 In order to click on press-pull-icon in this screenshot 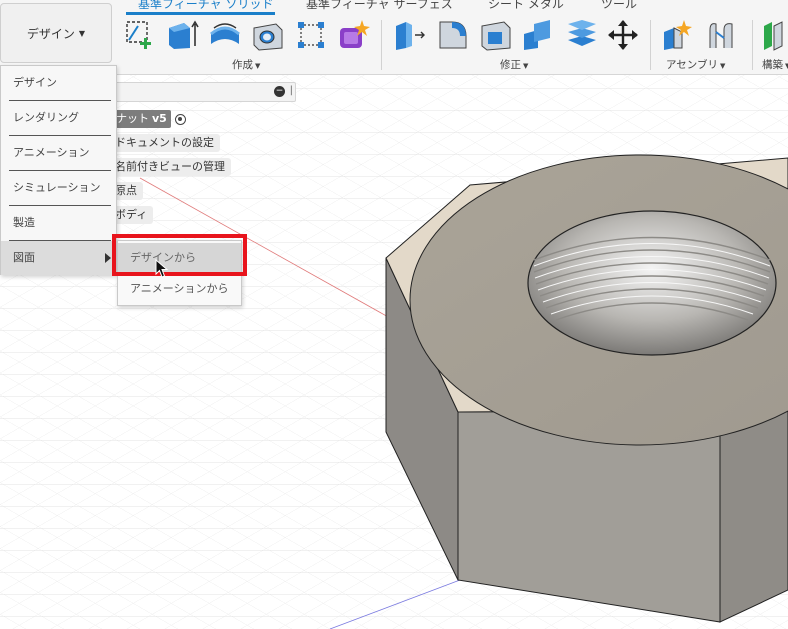, I will do `click(409, 35)`.